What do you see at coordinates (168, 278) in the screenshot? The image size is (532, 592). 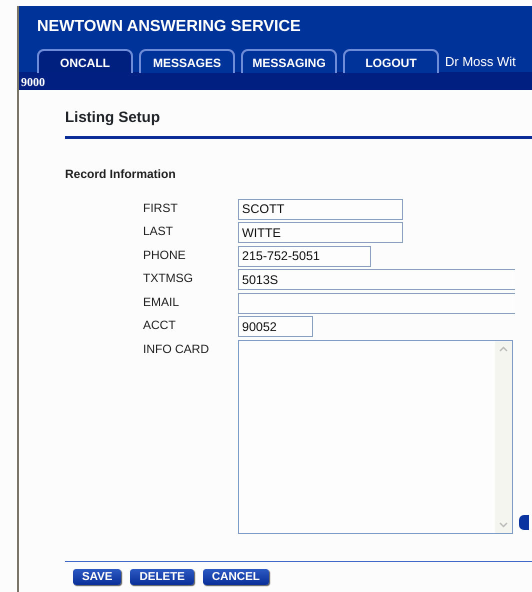 I see `field-label: TXTMSG` at bounding box center [168, 278].